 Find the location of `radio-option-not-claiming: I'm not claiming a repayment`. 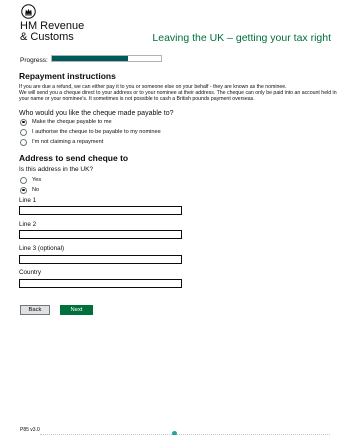

radio-option-not-claiming: I'm not claiming a repayment is located at coordinates (61, 142).